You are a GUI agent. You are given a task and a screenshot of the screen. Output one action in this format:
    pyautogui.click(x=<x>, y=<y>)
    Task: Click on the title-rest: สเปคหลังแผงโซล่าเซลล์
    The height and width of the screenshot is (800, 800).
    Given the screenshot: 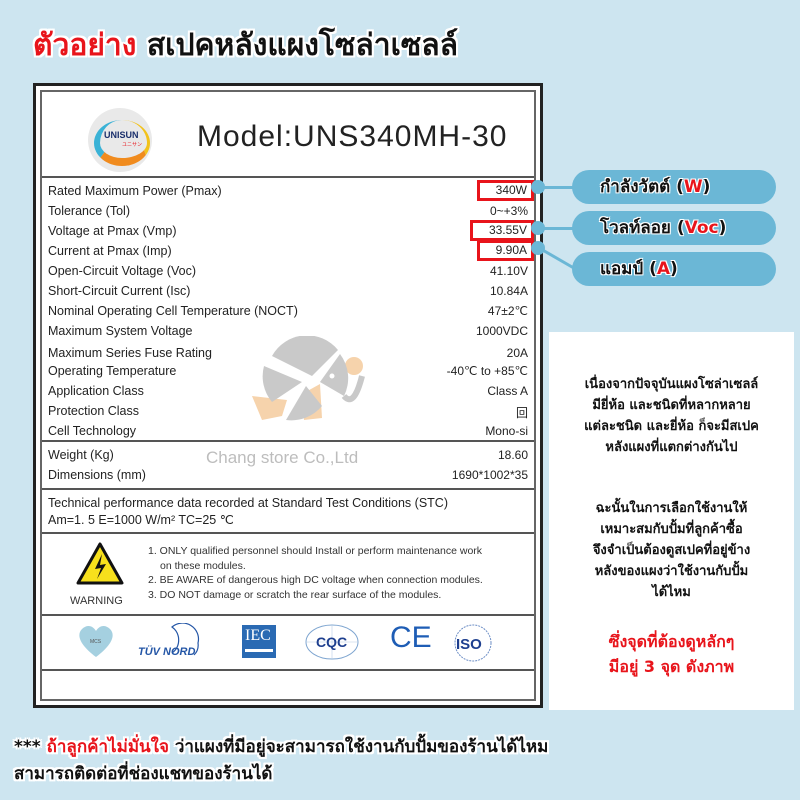 What is the action you would take?
    pyautogui.click(x=302, y=45)
    